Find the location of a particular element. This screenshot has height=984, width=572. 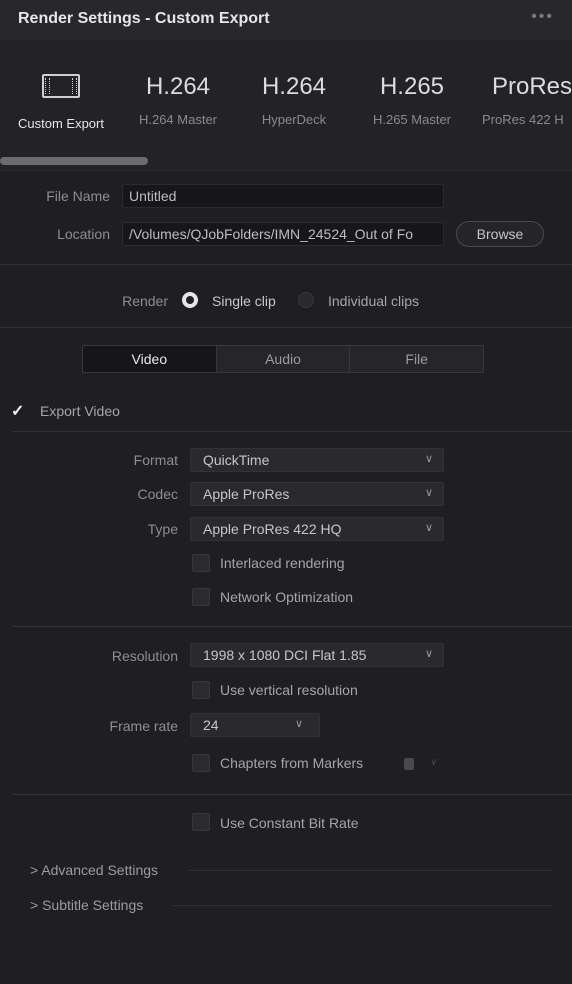

constant-bit-rate-label: Use Constant Bit Rate is located at coordinates (289, 823).